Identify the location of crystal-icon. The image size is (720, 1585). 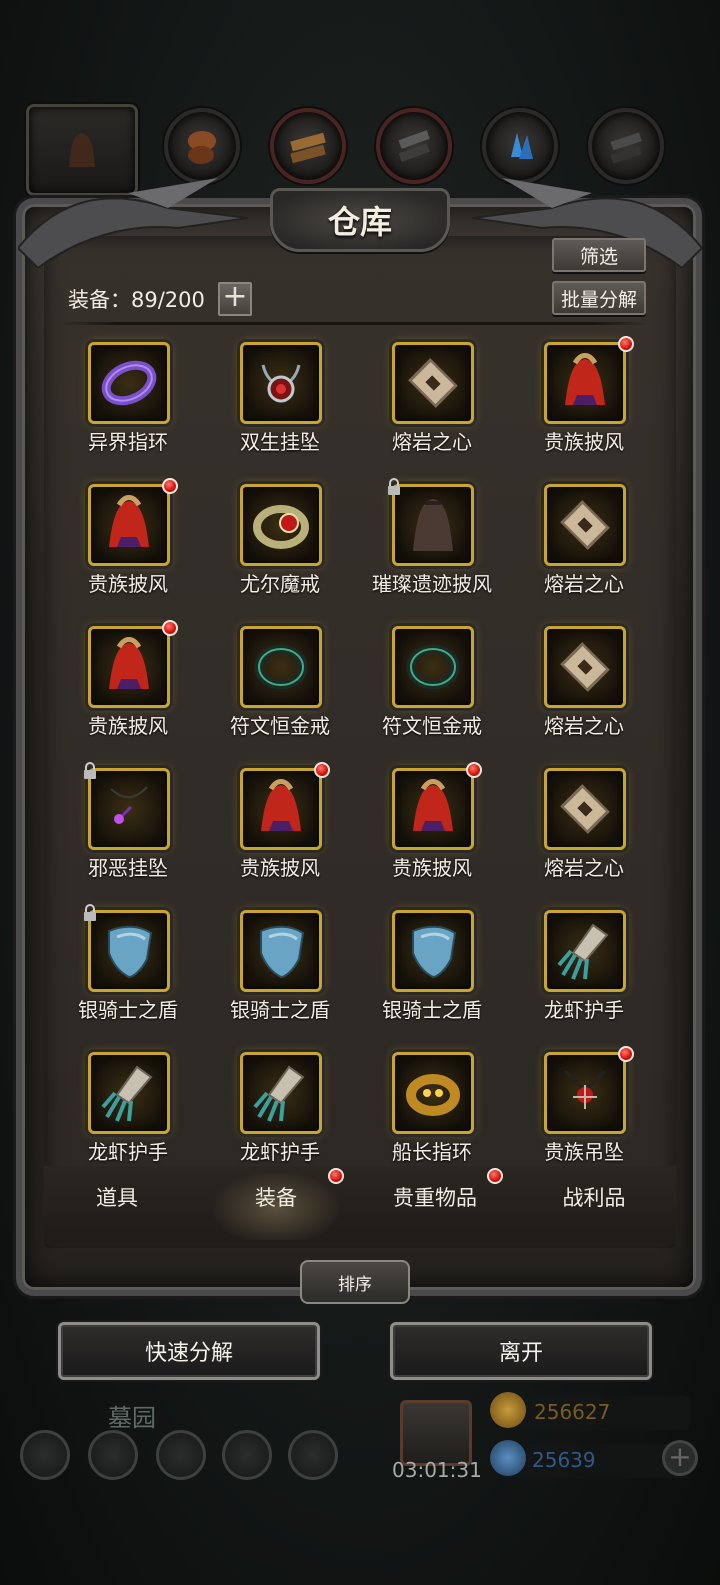
(522, 146).